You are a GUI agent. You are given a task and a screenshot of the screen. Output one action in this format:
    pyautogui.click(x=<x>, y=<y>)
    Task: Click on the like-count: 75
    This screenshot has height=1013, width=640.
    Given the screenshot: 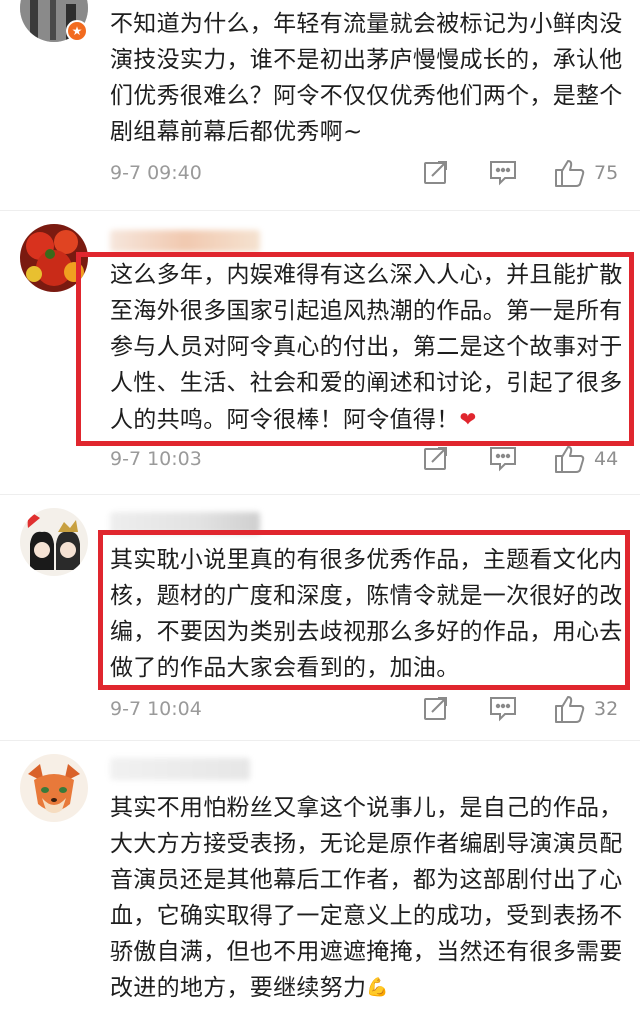 What is the action you would take?
    pyautogui.click(x=606, y=173)
    